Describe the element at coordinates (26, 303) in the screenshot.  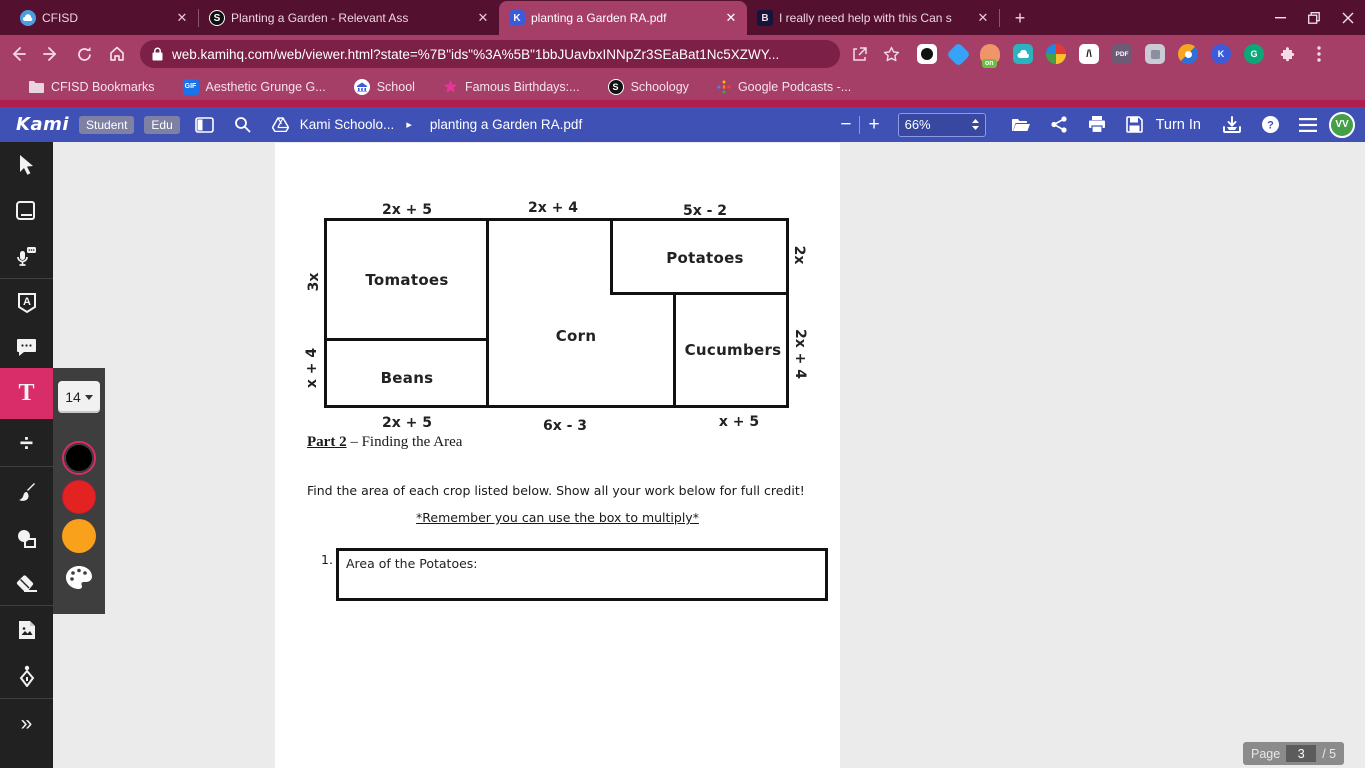
I see `markup-tool: A` at that location.